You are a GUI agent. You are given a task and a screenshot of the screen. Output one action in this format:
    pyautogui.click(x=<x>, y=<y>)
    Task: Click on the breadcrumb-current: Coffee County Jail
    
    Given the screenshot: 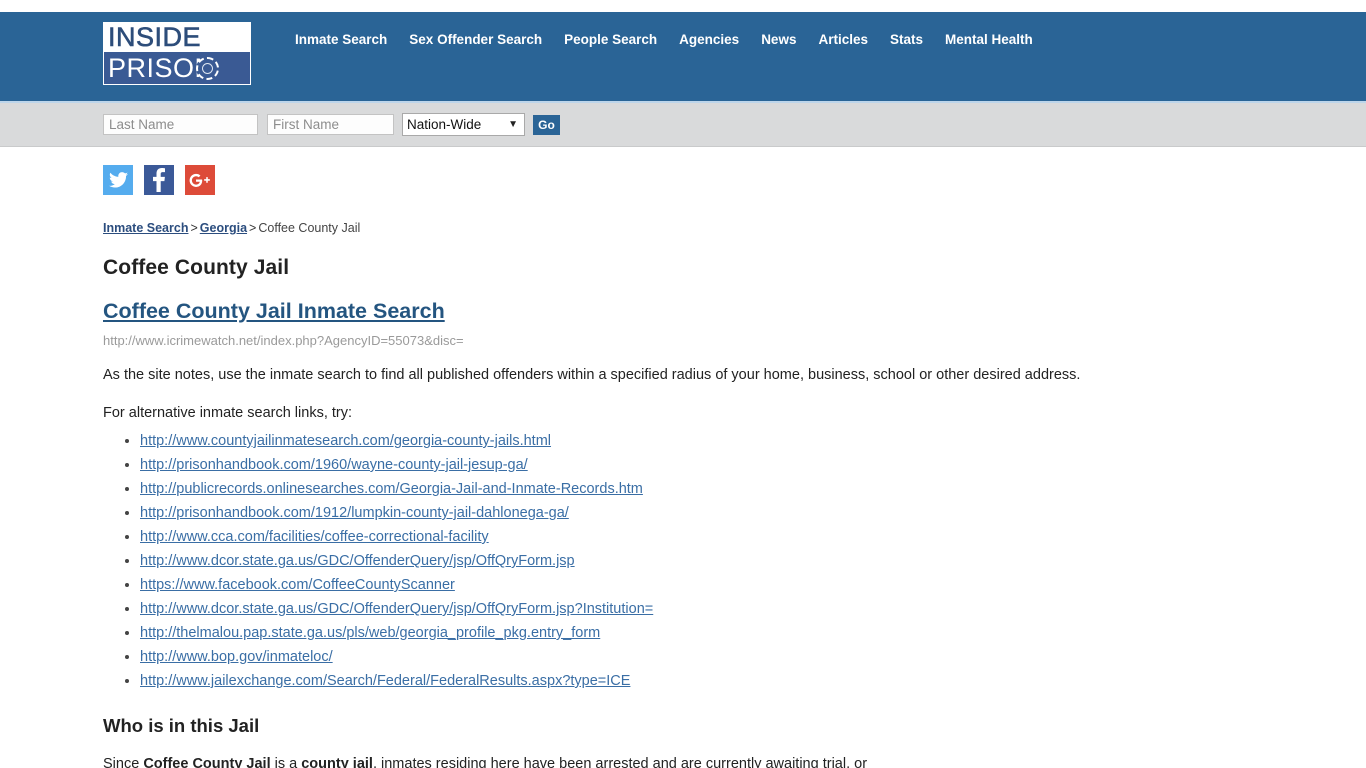 What is the action you would take?
    pyautogui.click(x=309, y=228)
    